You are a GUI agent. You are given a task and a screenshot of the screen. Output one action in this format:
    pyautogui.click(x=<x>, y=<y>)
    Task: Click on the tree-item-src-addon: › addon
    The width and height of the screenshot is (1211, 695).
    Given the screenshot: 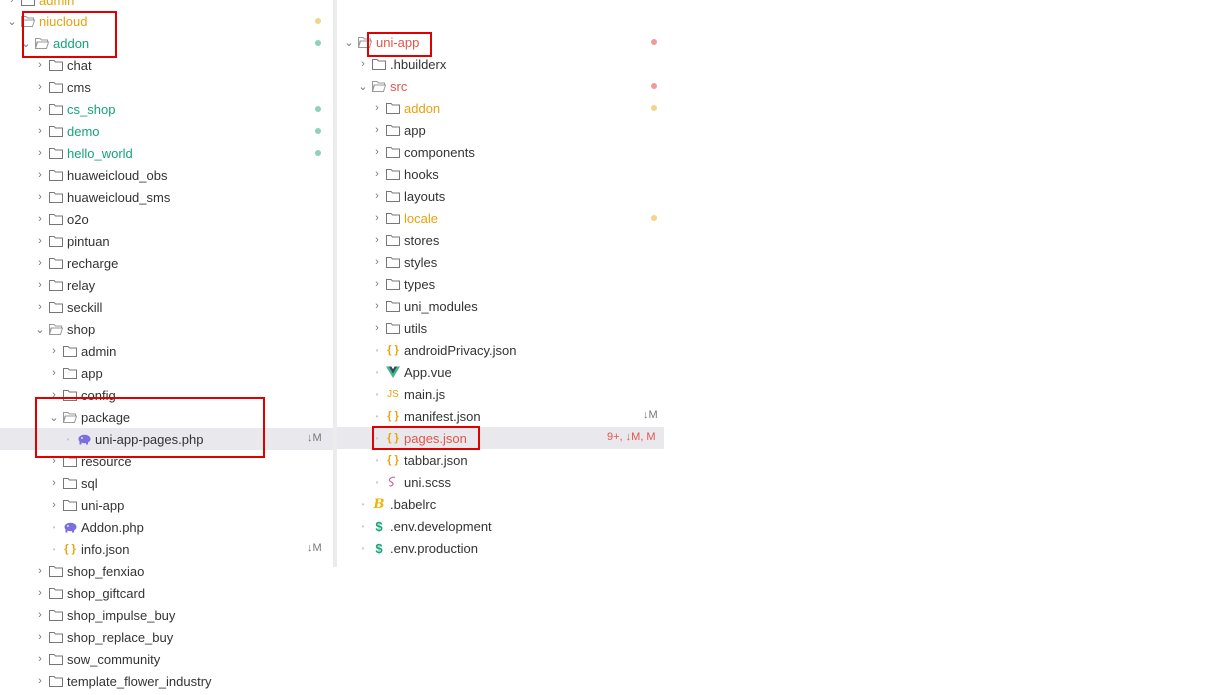 What is the action you would take?
    pyautogui.click(x=500, y=108)
    